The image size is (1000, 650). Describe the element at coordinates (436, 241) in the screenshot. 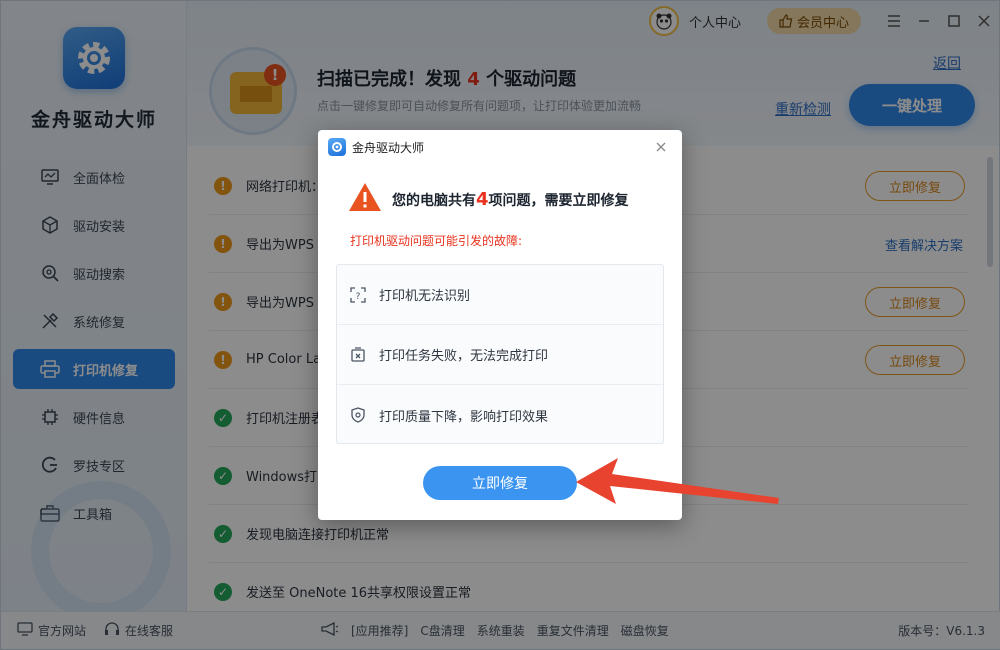

I see `dialog-note: 打印机驱动问题可能引发的故障:` at that location.